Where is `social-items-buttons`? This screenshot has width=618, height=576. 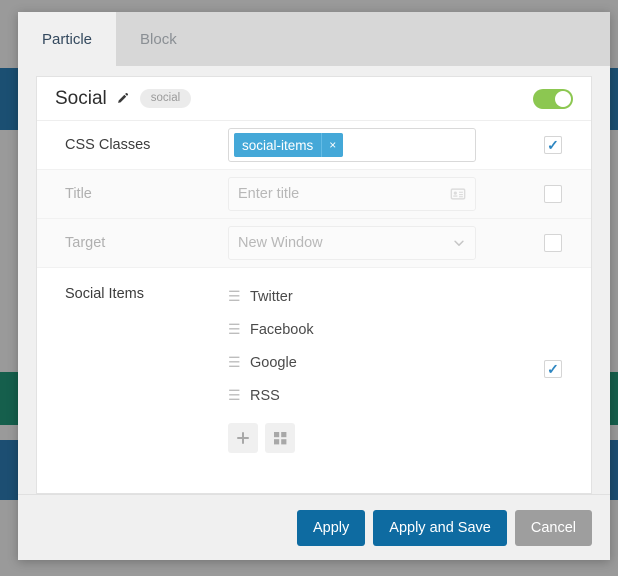
social-items-buttons is located at coordinates (380, 438).